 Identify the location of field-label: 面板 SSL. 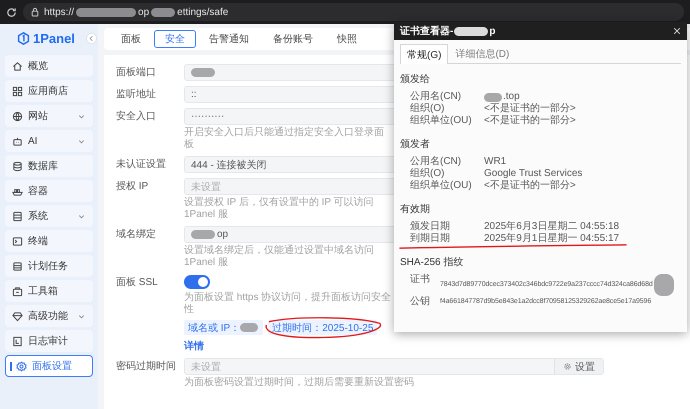
(137, 283).